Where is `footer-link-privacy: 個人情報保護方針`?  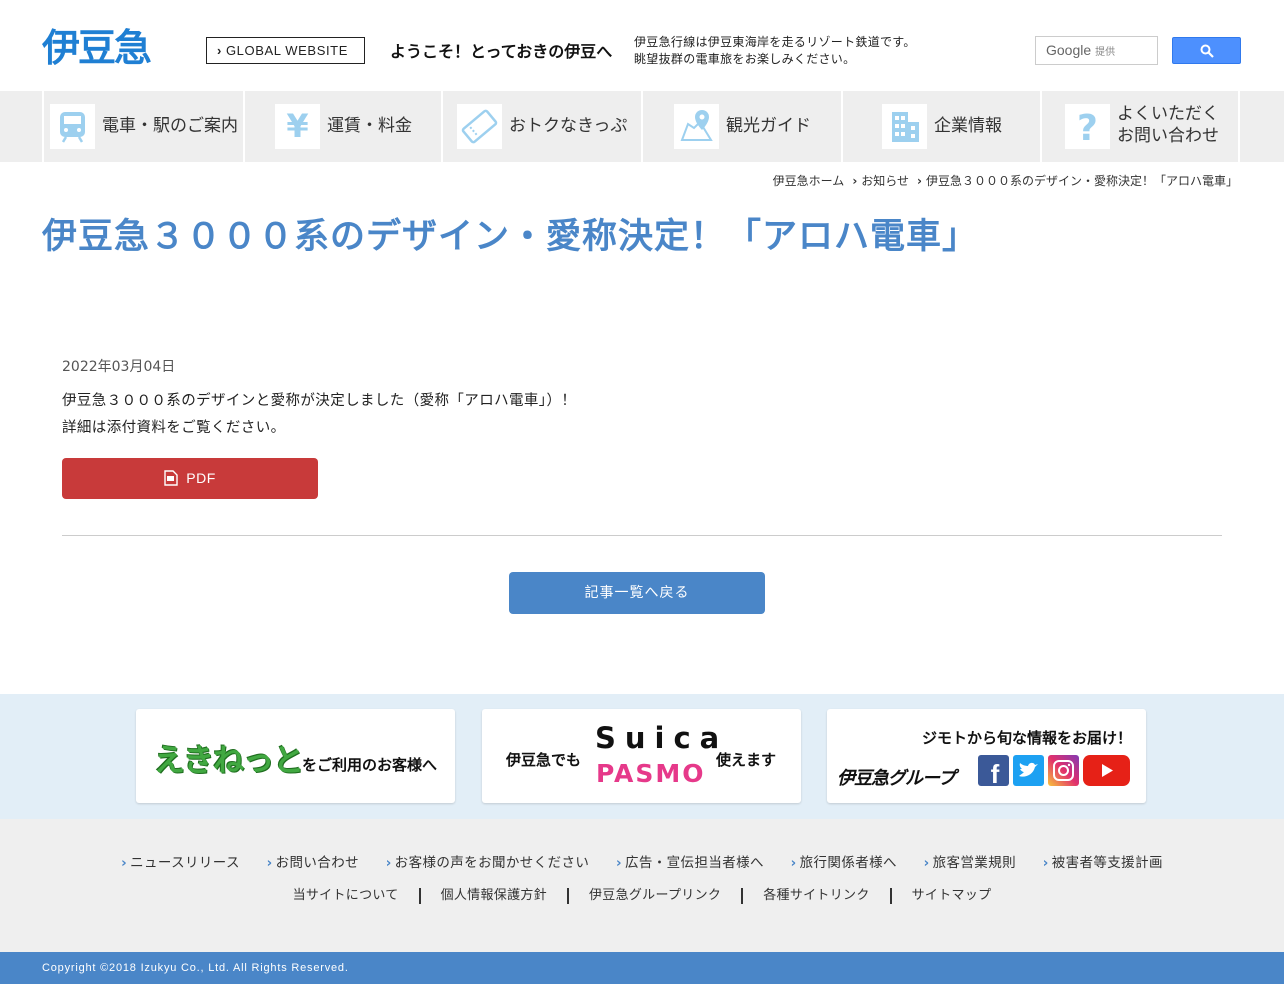 footer-link-privacy: 個人情報保護方針 is located at coordinates (495, 896).